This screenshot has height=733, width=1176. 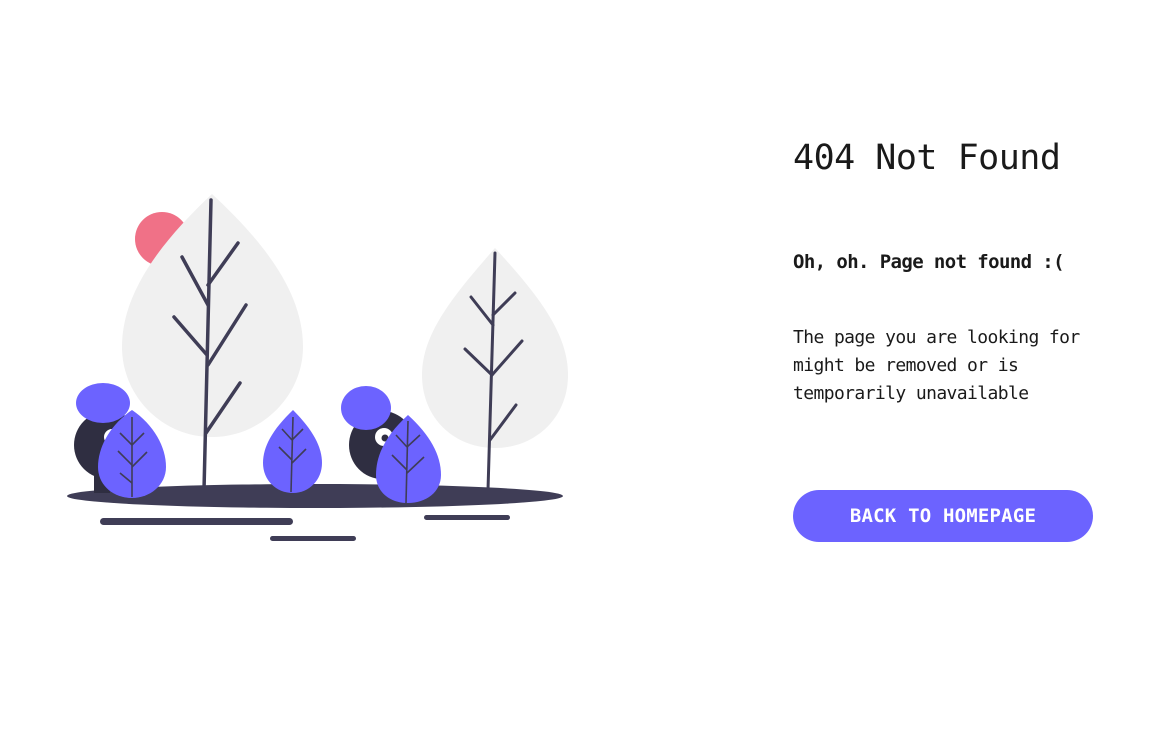 What do you see at coordinates (943, 516) in the screenshot?
I see `back-to-homepage-button: BACK TO HOMEPAGE` at bounding box center [943, 516].